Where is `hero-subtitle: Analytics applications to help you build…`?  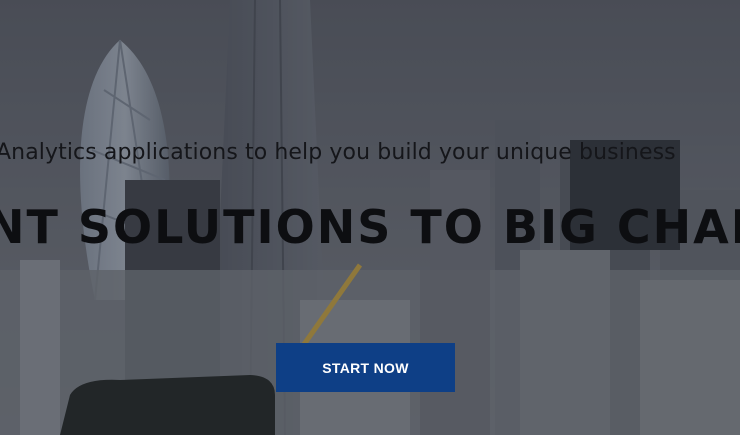 hero-subtitle: Analytics applications to help you build… is located at coordinates (338, 152).